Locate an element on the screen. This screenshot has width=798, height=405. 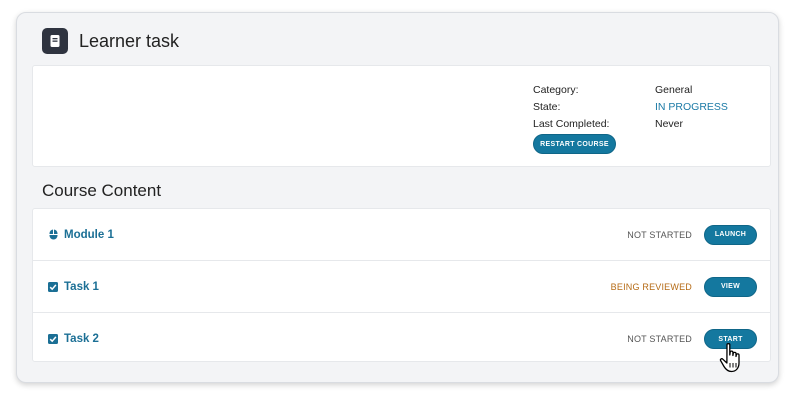
category-value: General is located at coordinates (674, 90).